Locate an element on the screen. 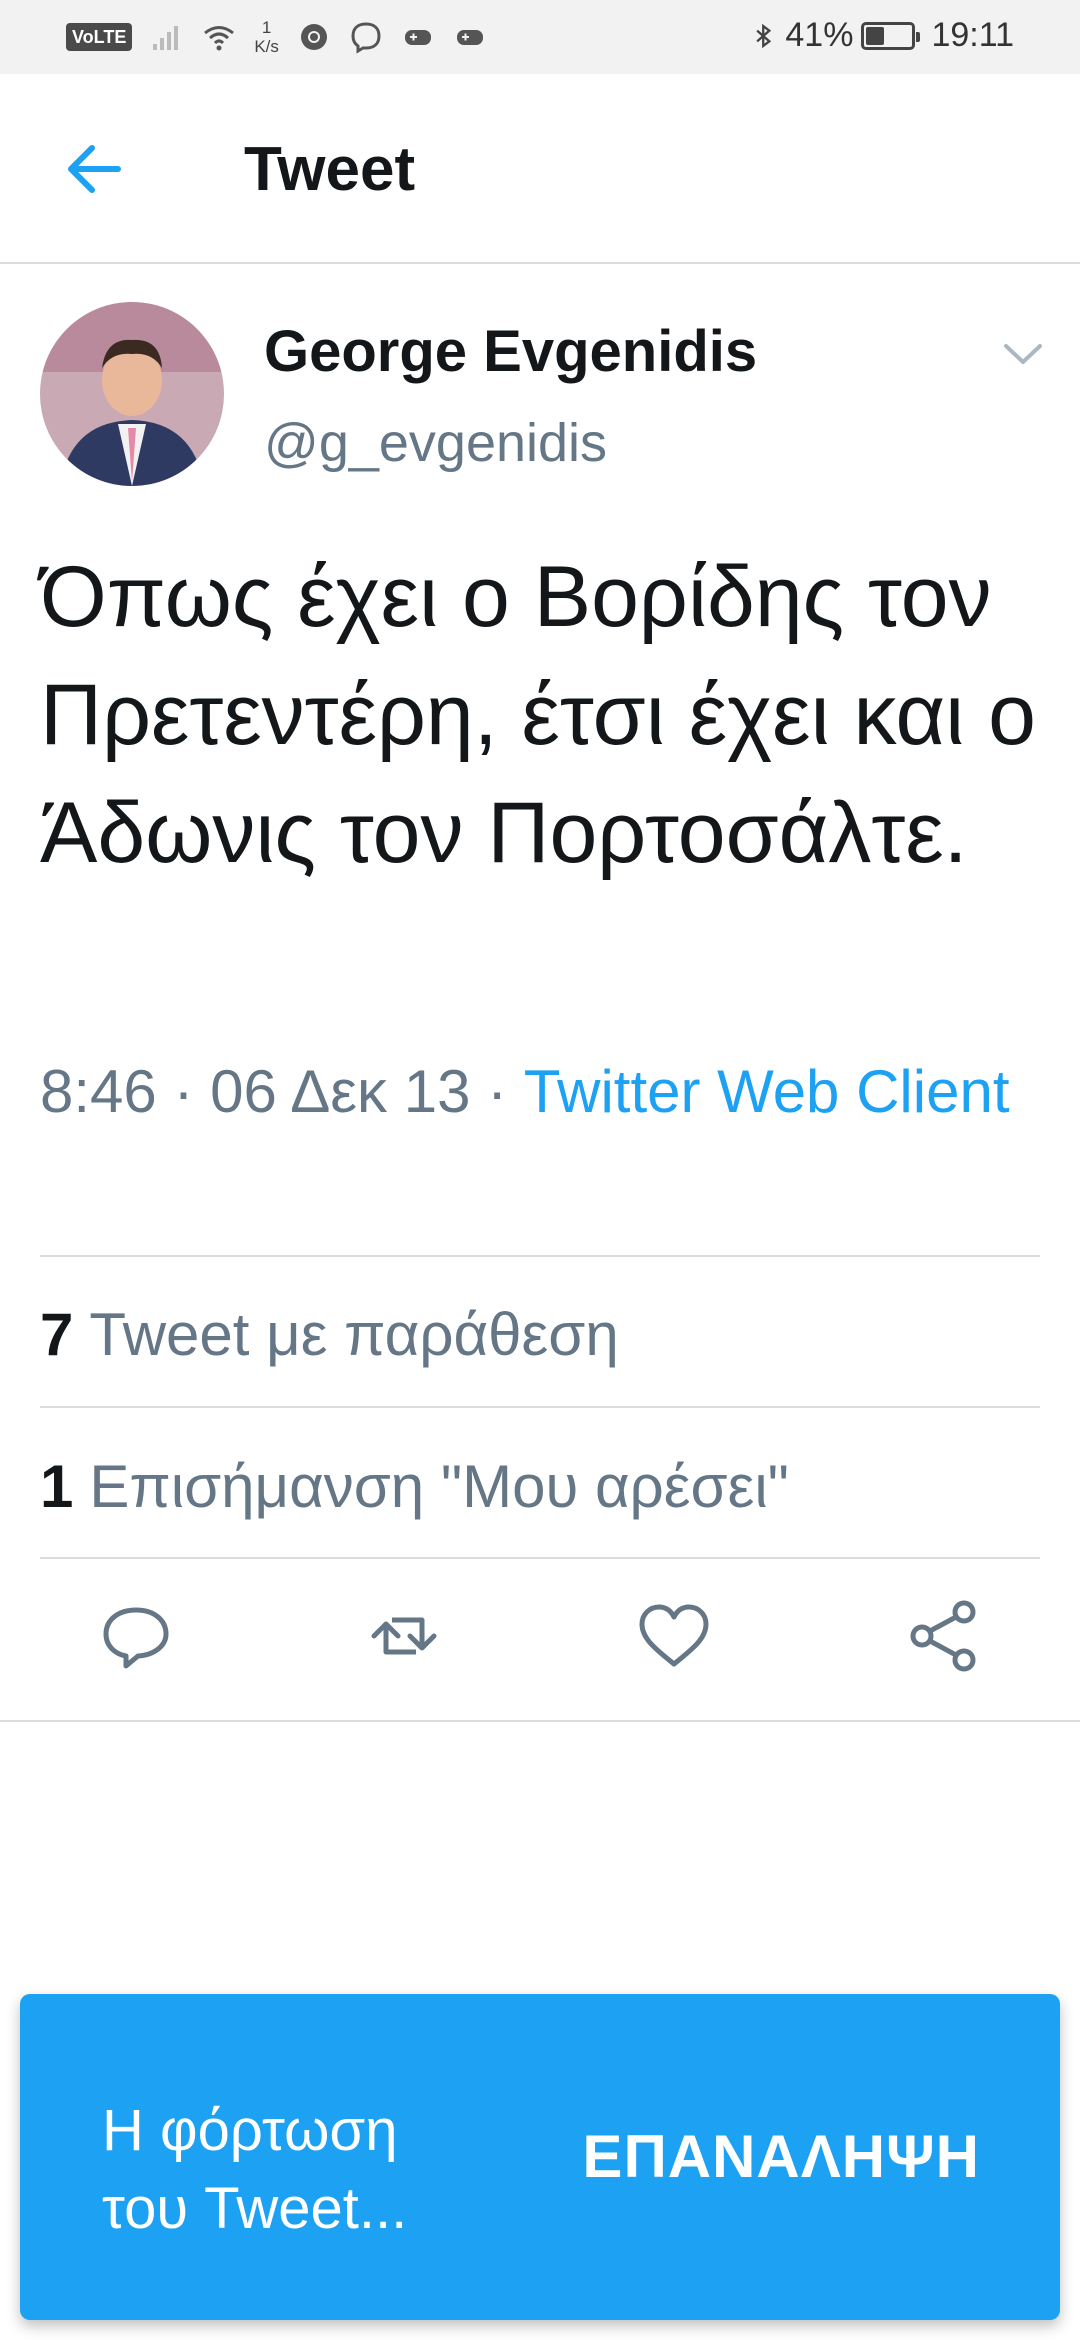  chevron-down-icon is located at coordinates (1023, 354).